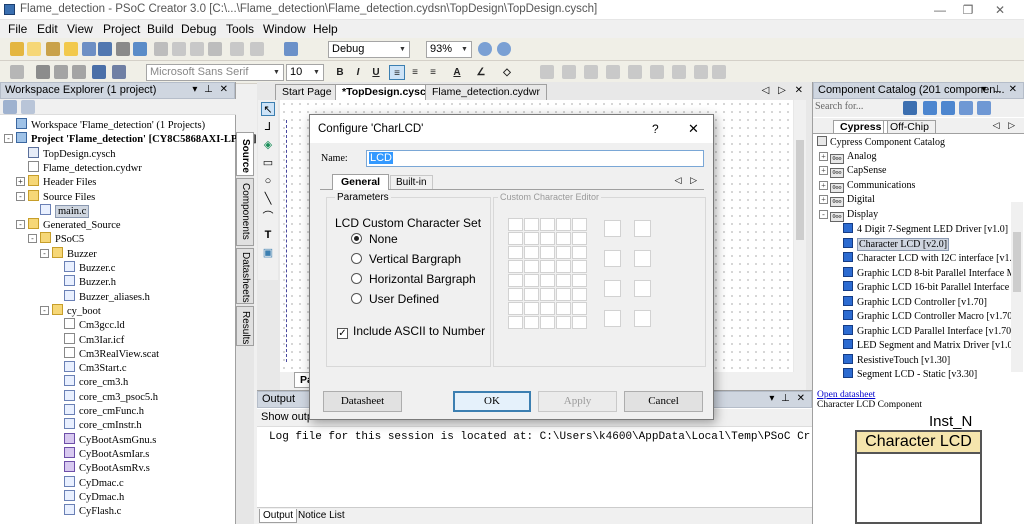  What do you see at coordinates (881, 143) in the screenshot?
I see `catalog-root: Cypress Component Catalog` at bounding box center [881, 143].